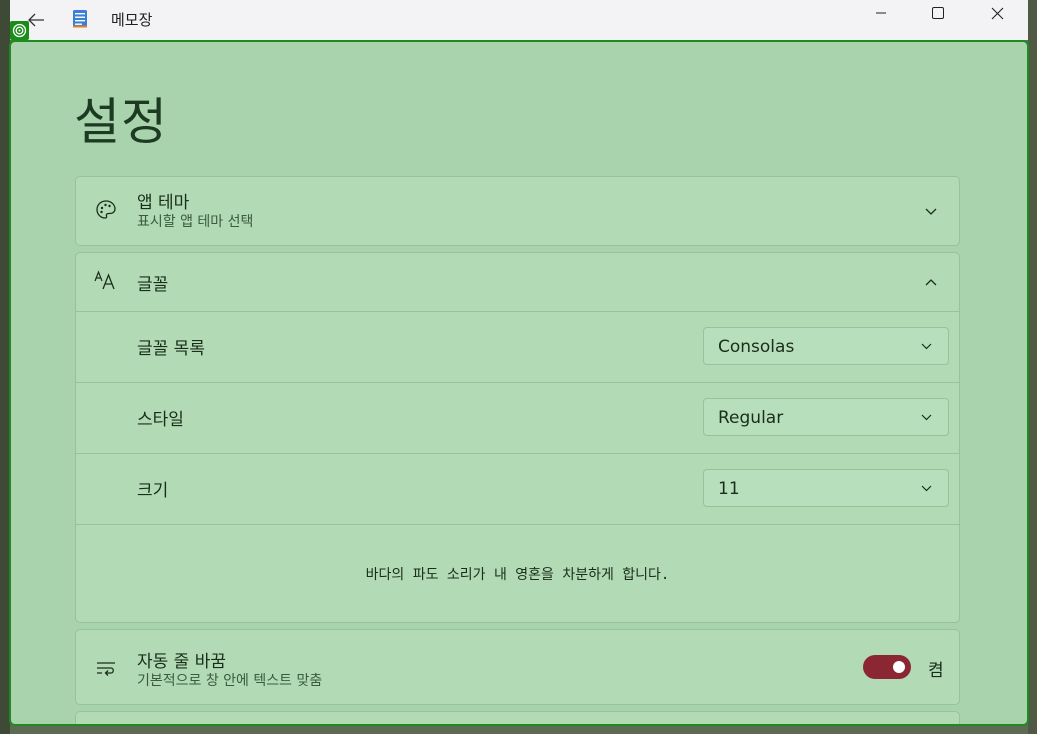 The height and width of the screenshot is (734, 1037). What do you see at coordinates (519, 20) in the screenshot?
I see `title-bar: 메모장` at bounding box center [519, 20].